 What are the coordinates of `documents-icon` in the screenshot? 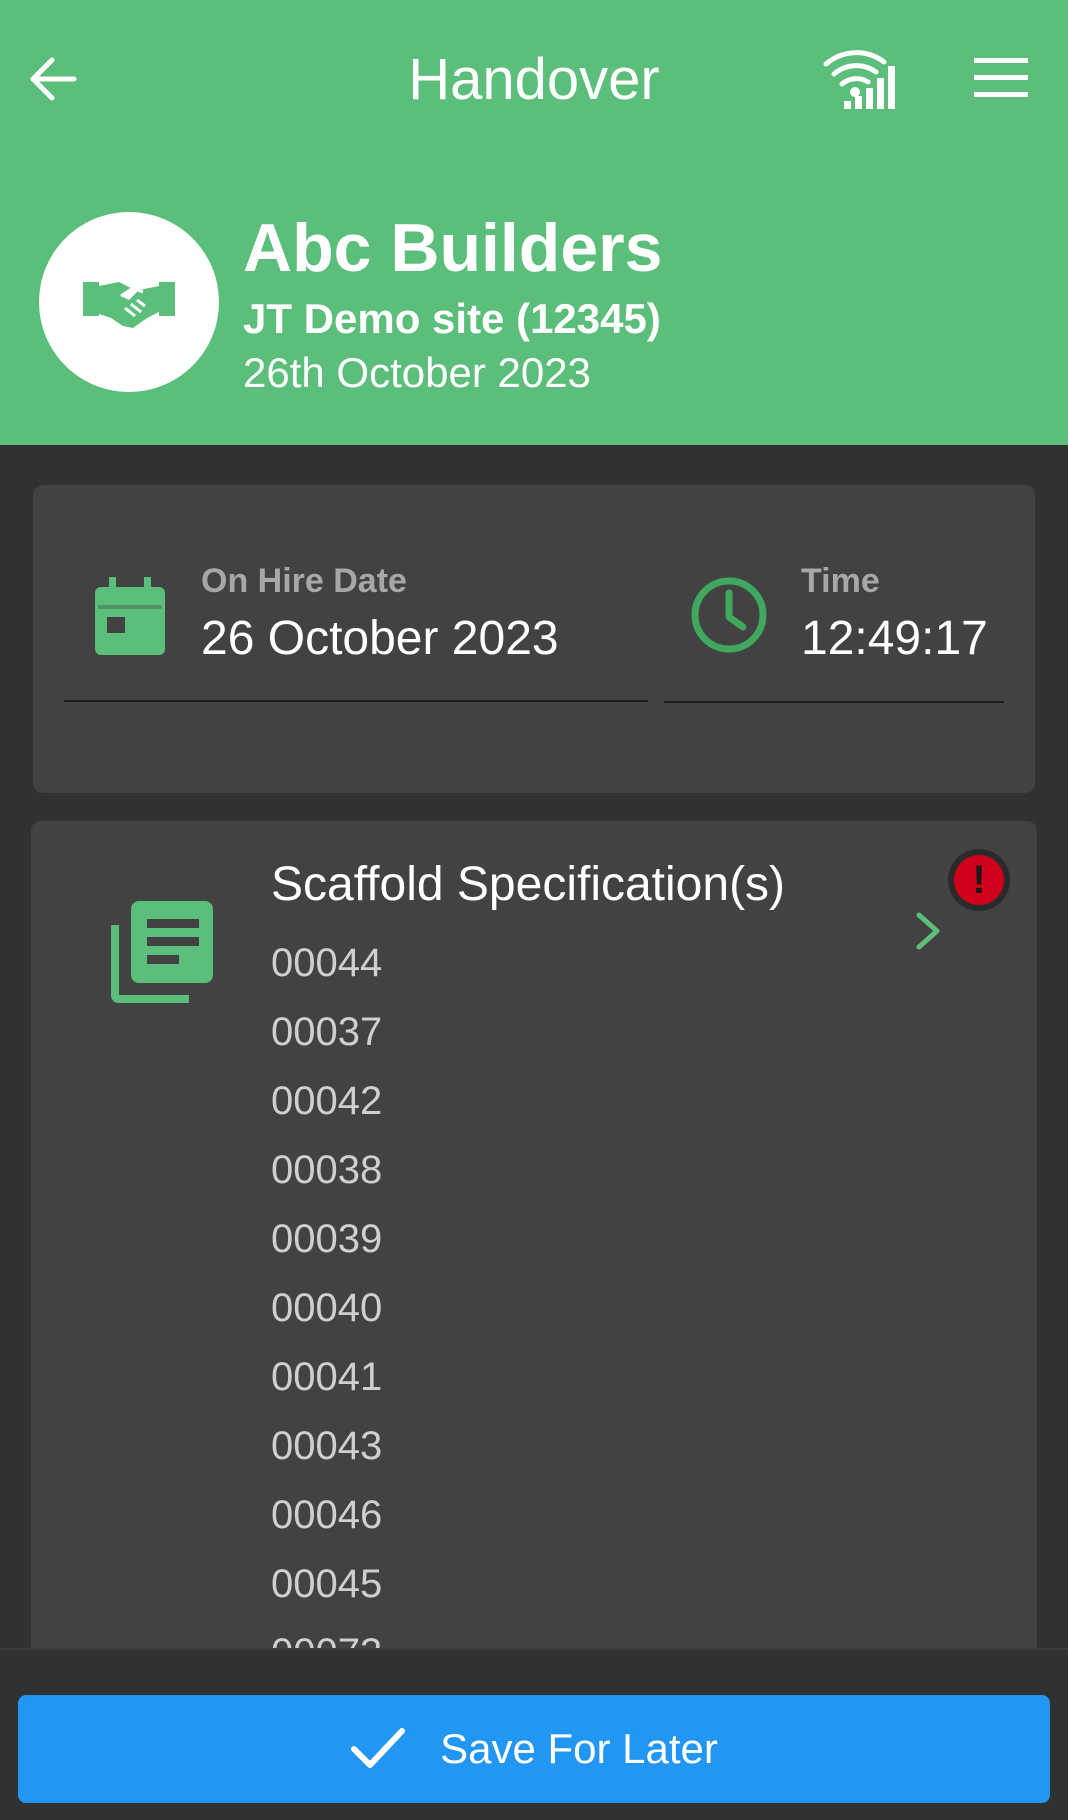 It's located at (162, 952).